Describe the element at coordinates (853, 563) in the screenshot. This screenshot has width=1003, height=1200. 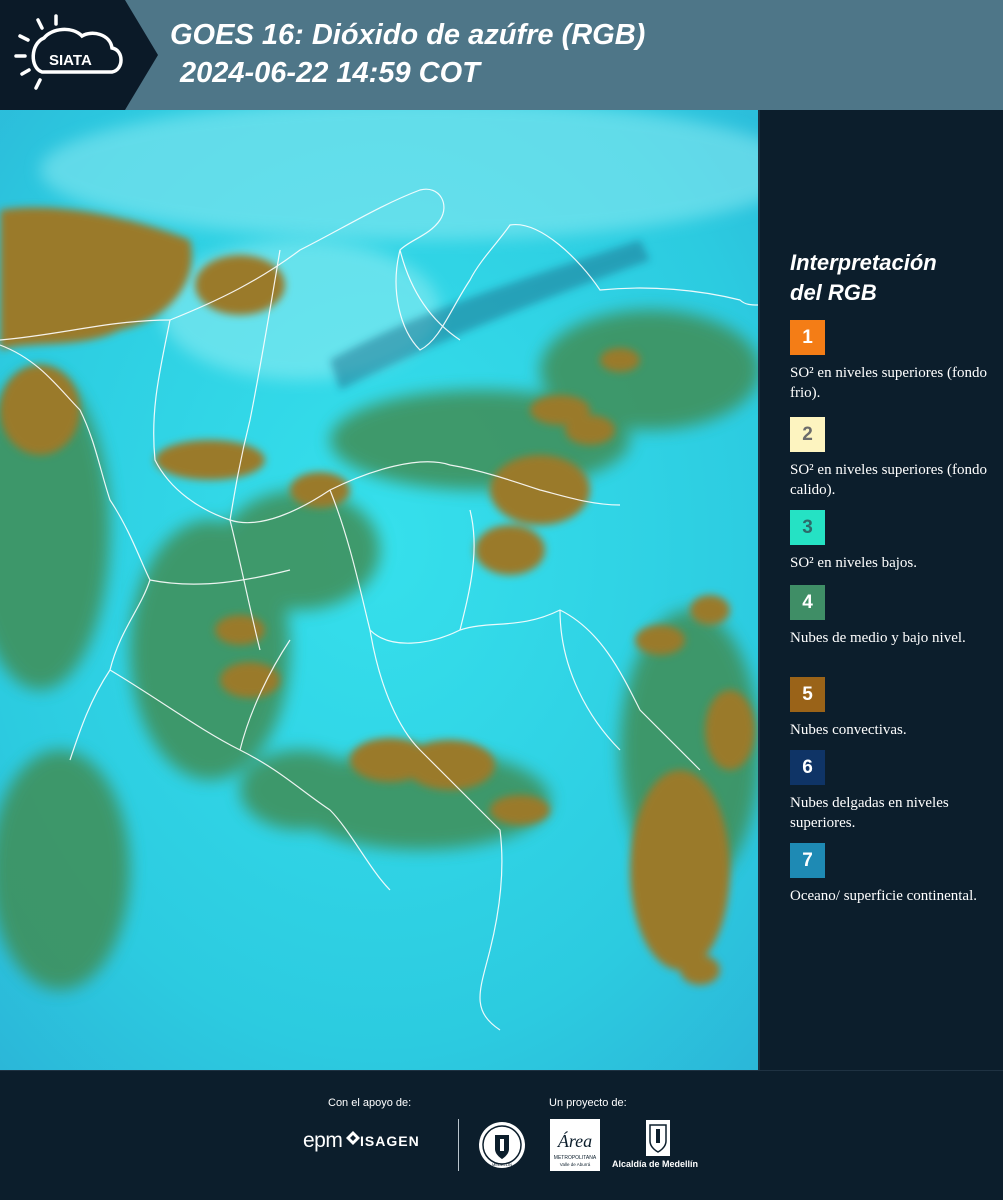
I see `legend-label-3: SO² en niveles bajos.` at that location.